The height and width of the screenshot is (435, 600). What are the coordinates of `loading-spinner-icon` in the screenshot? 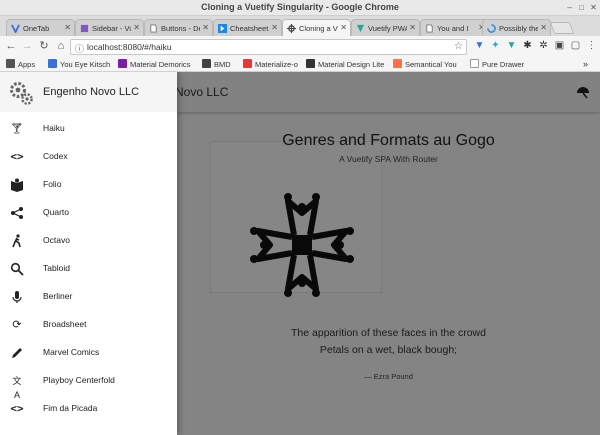 It's located at (491, 28).